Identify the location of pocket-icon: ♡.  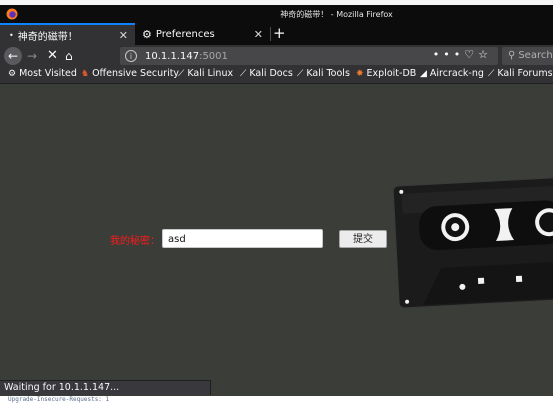
(471, 54).